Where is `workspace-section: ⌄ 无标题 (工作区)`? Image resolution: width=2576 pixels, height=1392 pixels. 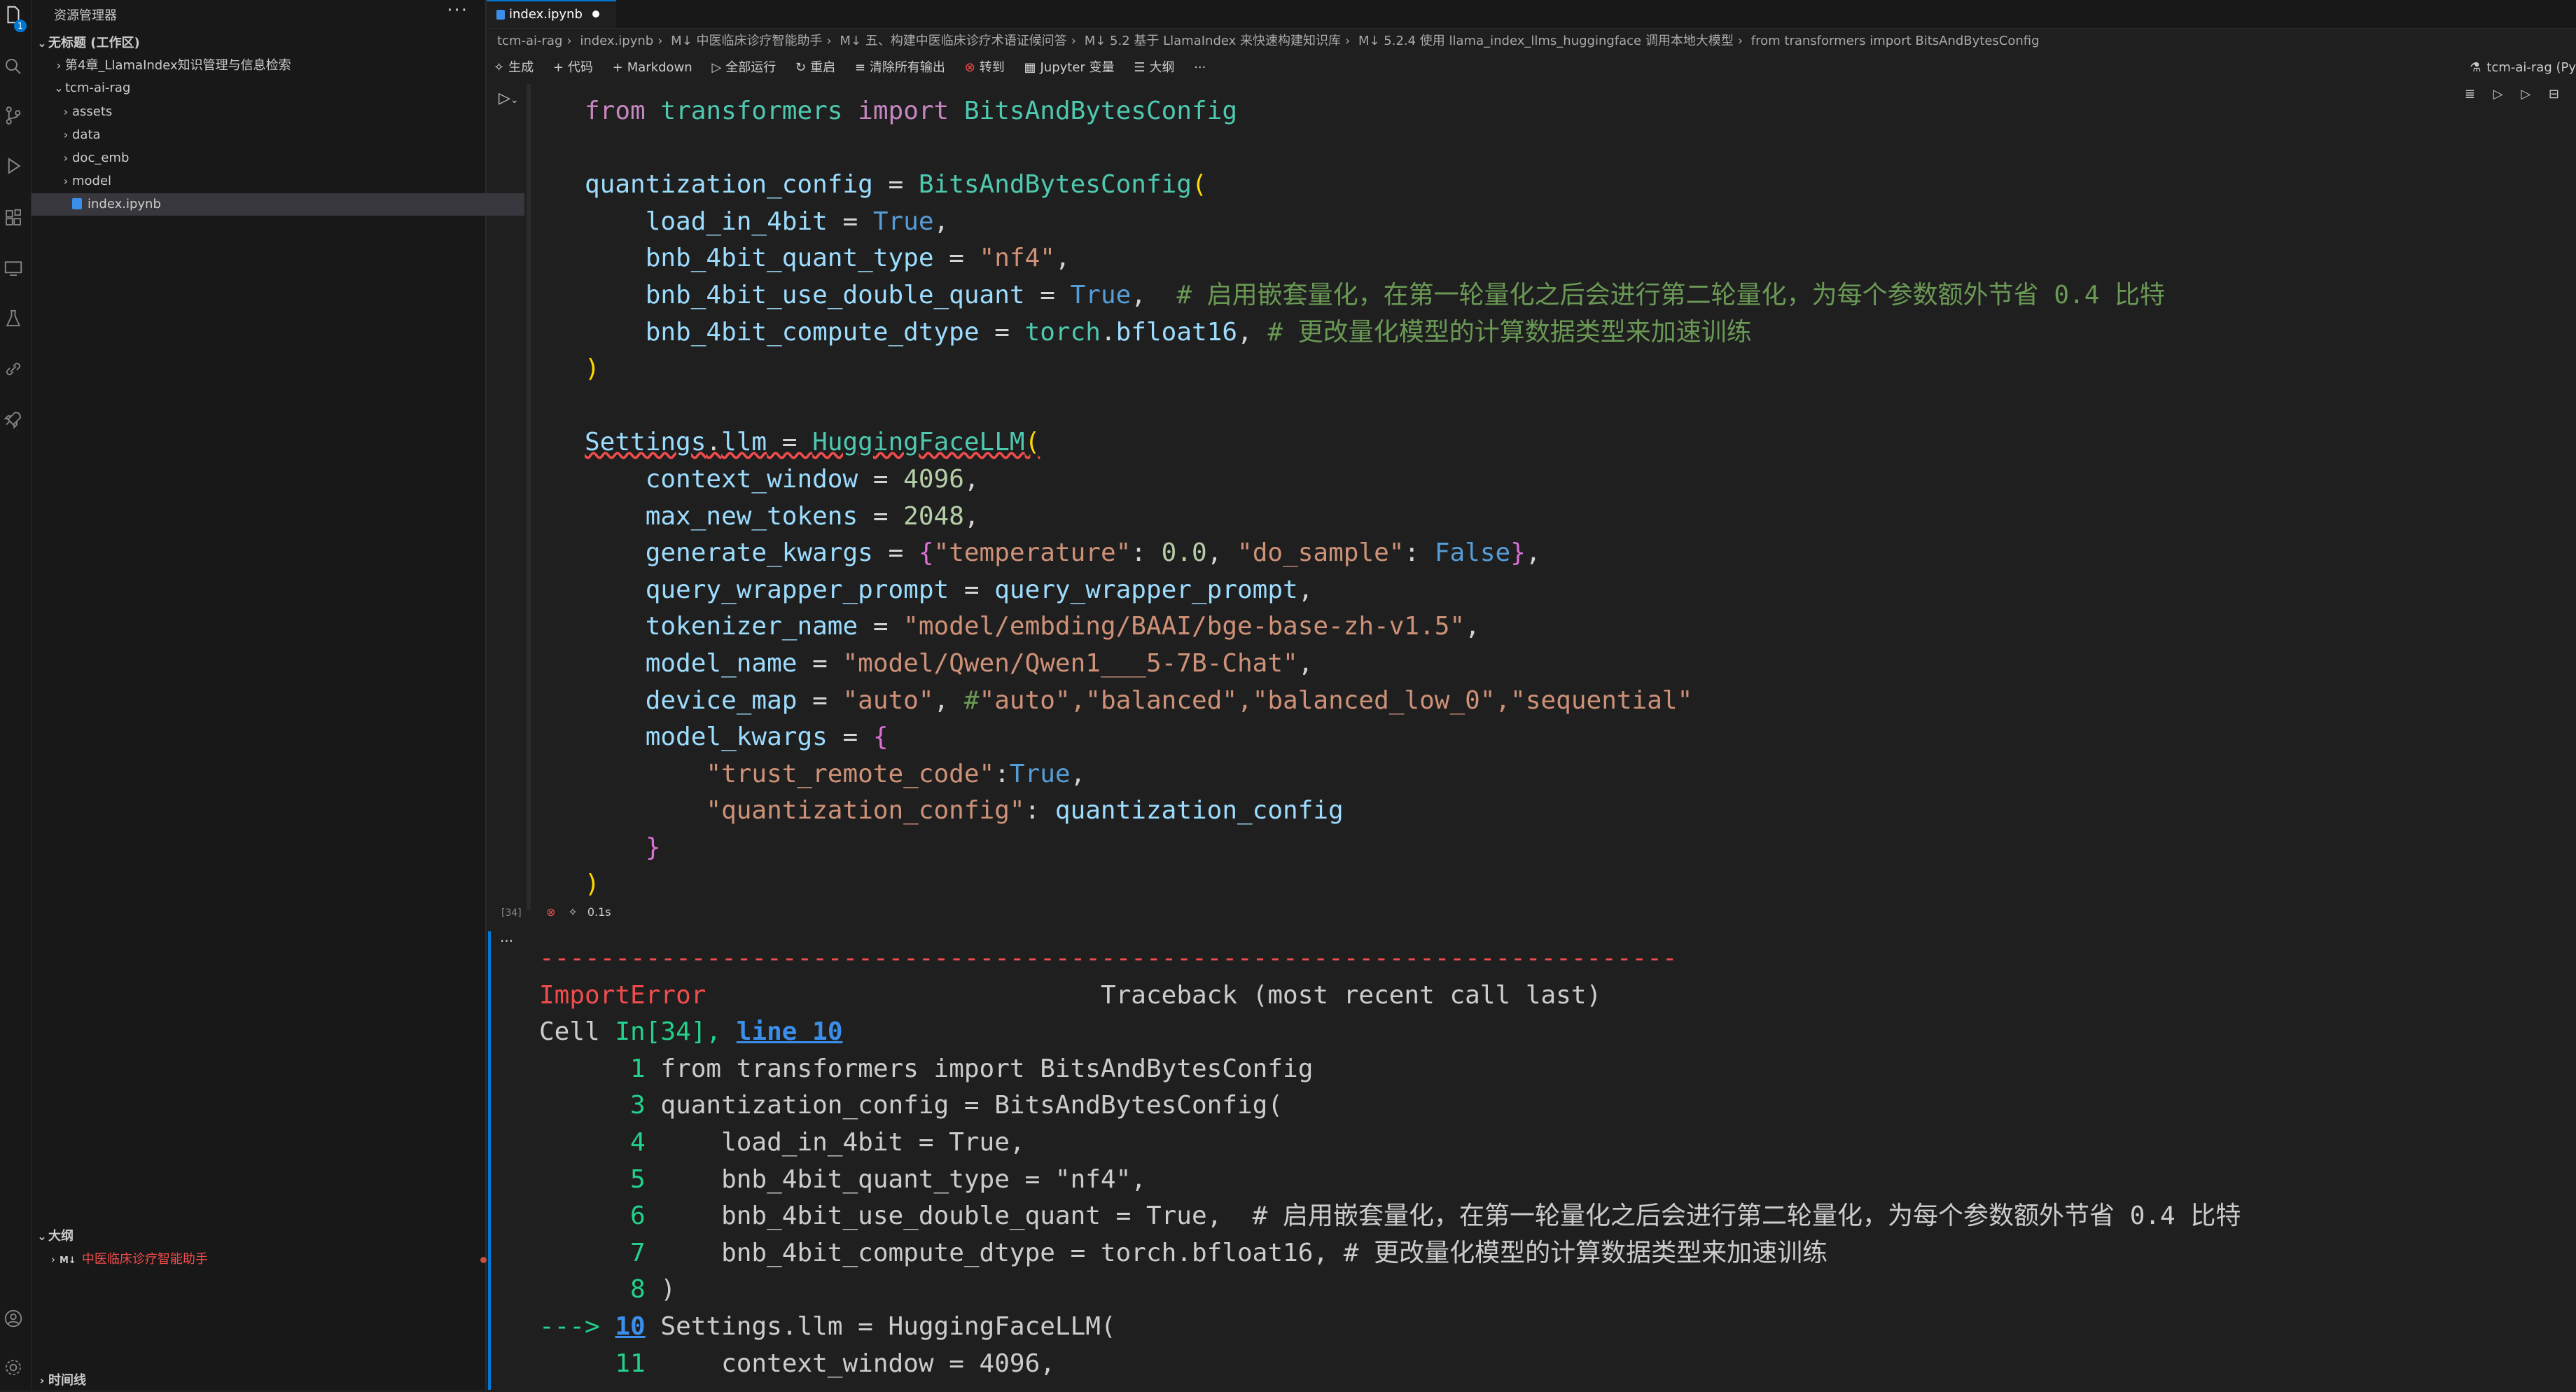 workspace-section: ⌄ 无标题 (工作区) is located at coordinates (260, 43).